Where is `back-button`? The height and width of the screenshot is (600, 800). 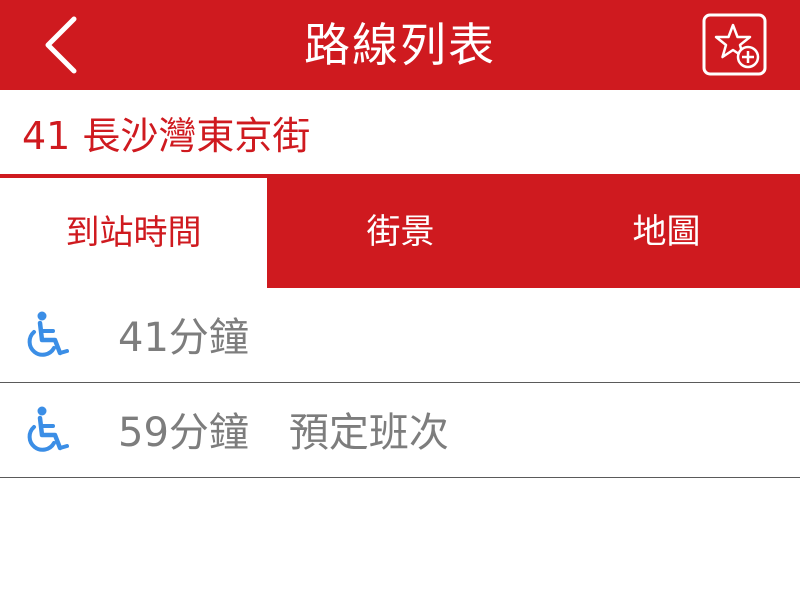
back-button is located at coordinates (60, 45).